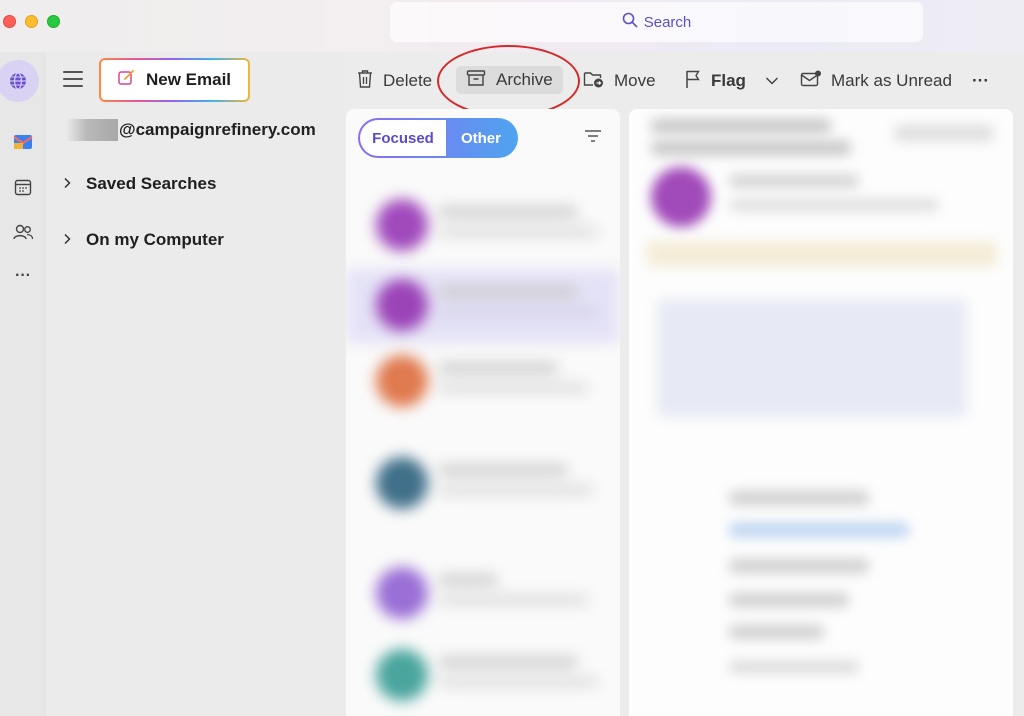 This screenshot has width=1024, height=716. Describe the element at coordinates (365, 81) in the screenshot. I see `trash-icon` at that location.